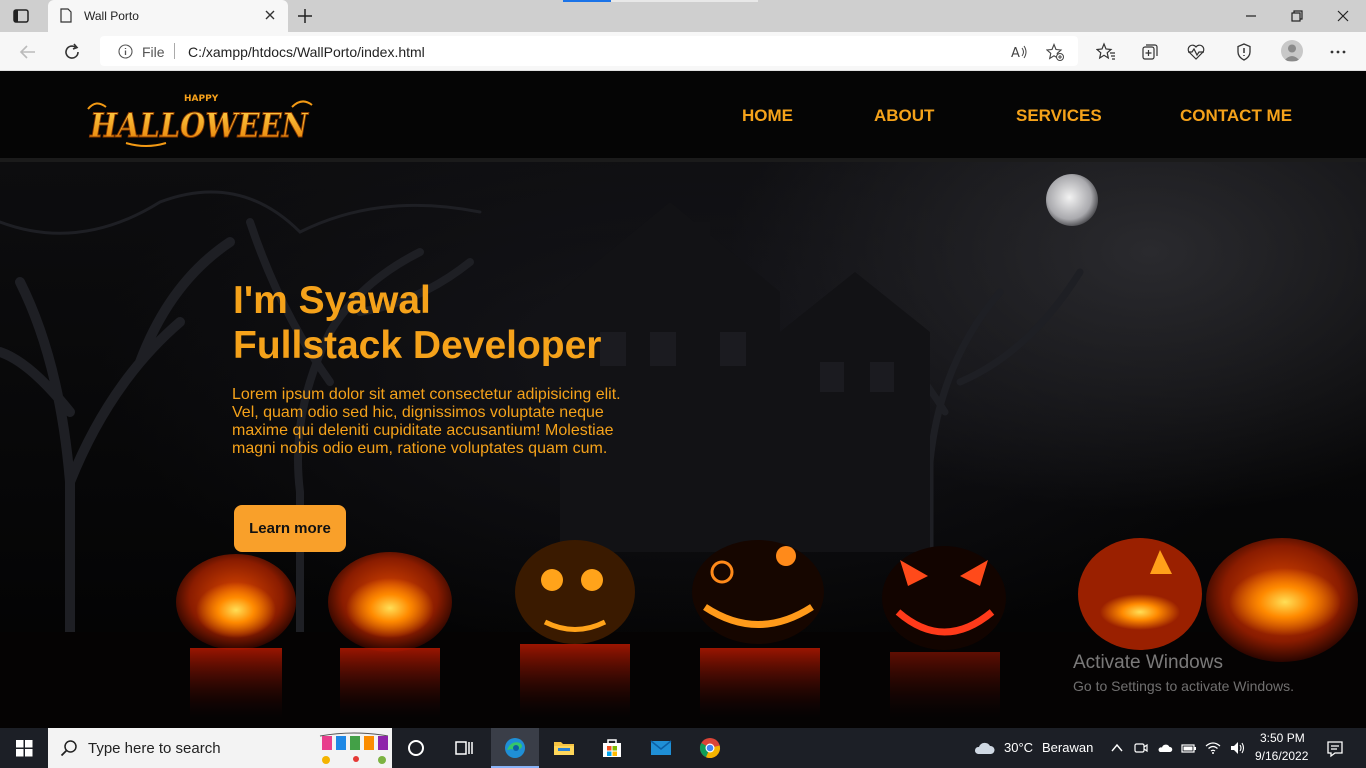 This screenshot has height=768, width=1366. I want to click on nav-home-link: HOME, so click(767, 116).